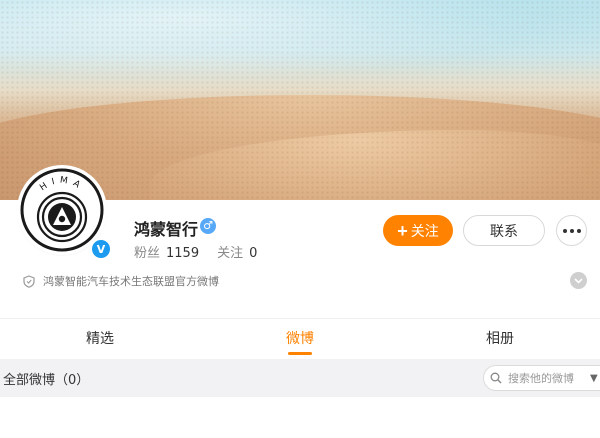  I want to click on feed-content, so click(300, 417).